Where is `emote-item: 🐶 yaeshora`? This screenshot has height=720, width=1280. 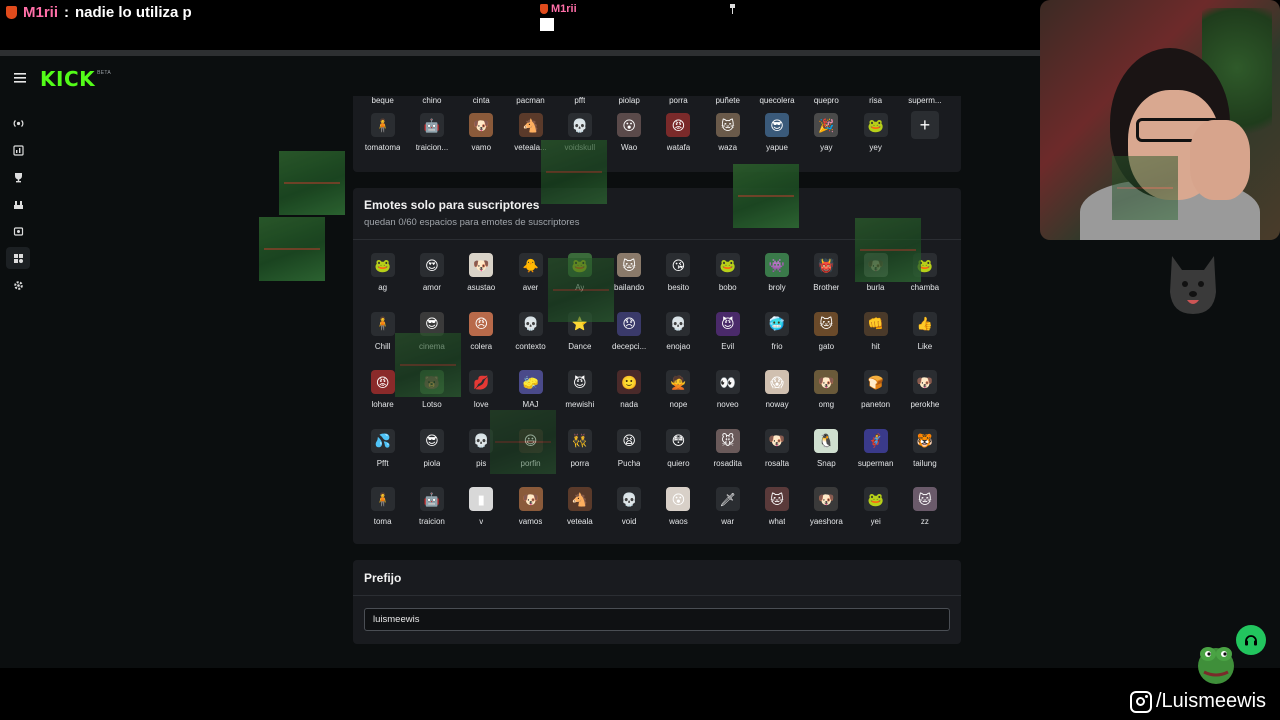 emote-item: 🐶 yaeshora is located at coordinates (826, 513).